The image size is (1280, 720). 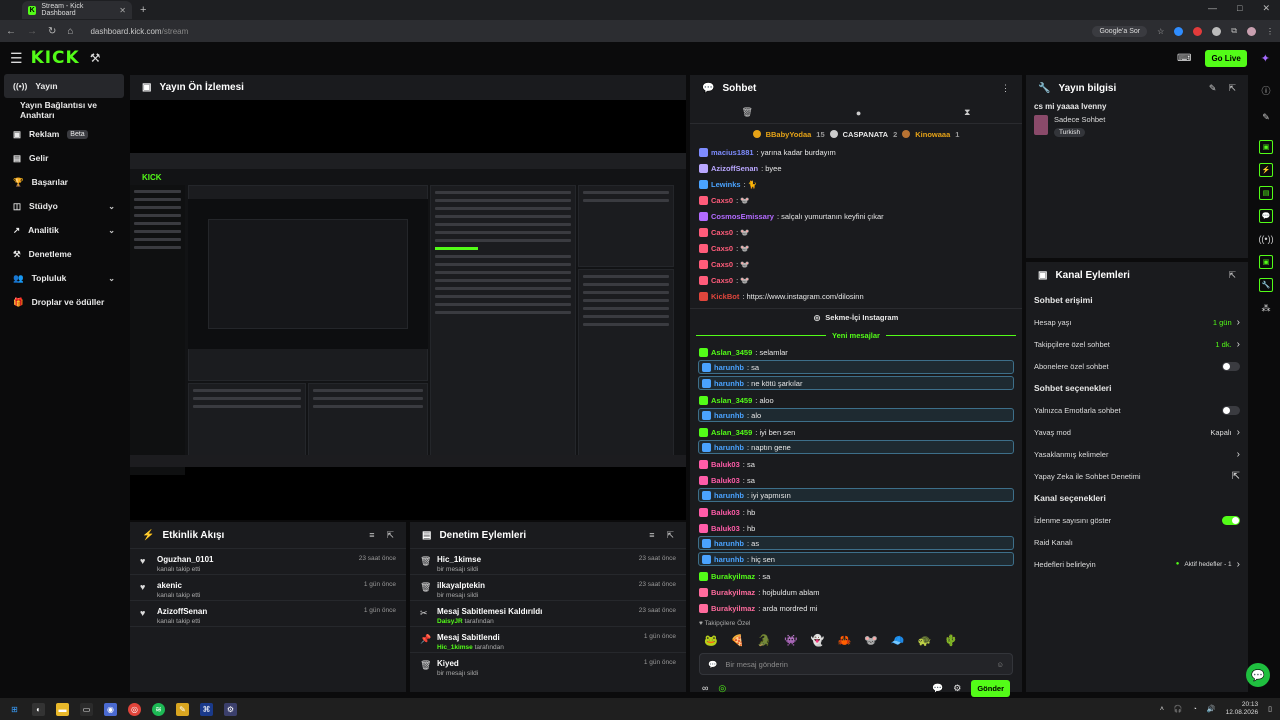 I want to click on more-options-icon: ⋮, so click(x=1005, y=88).